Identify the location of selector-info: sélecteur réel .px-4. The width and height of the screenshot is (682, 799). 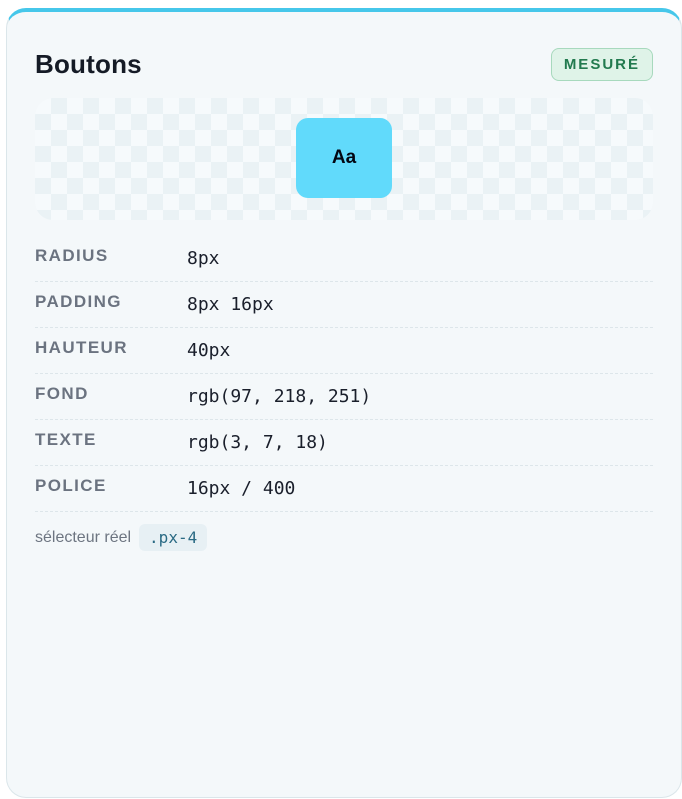
(344, 537).